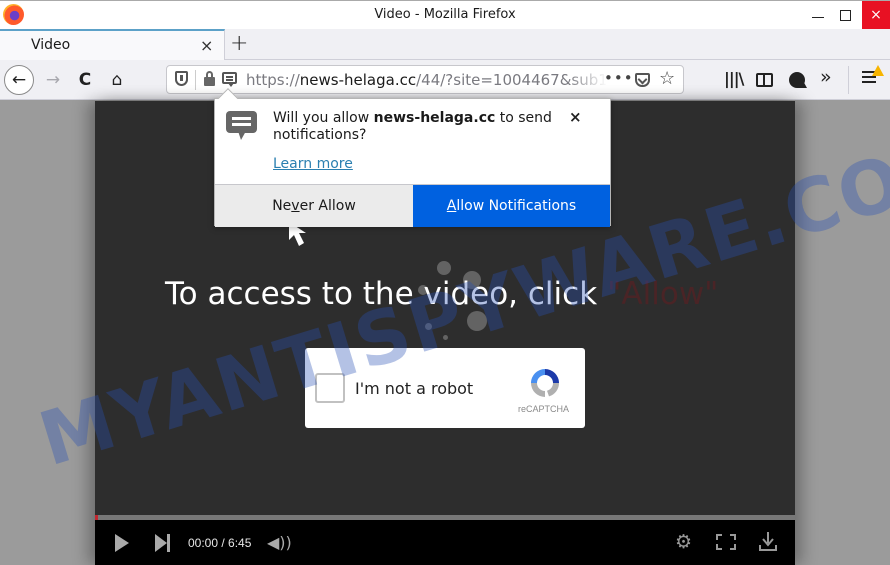 The height and width of the screenshot is (565, 890). Describe the element at coordinates (445, 44) in the screenshot. I see `tab-strip: Video × +` at that location.